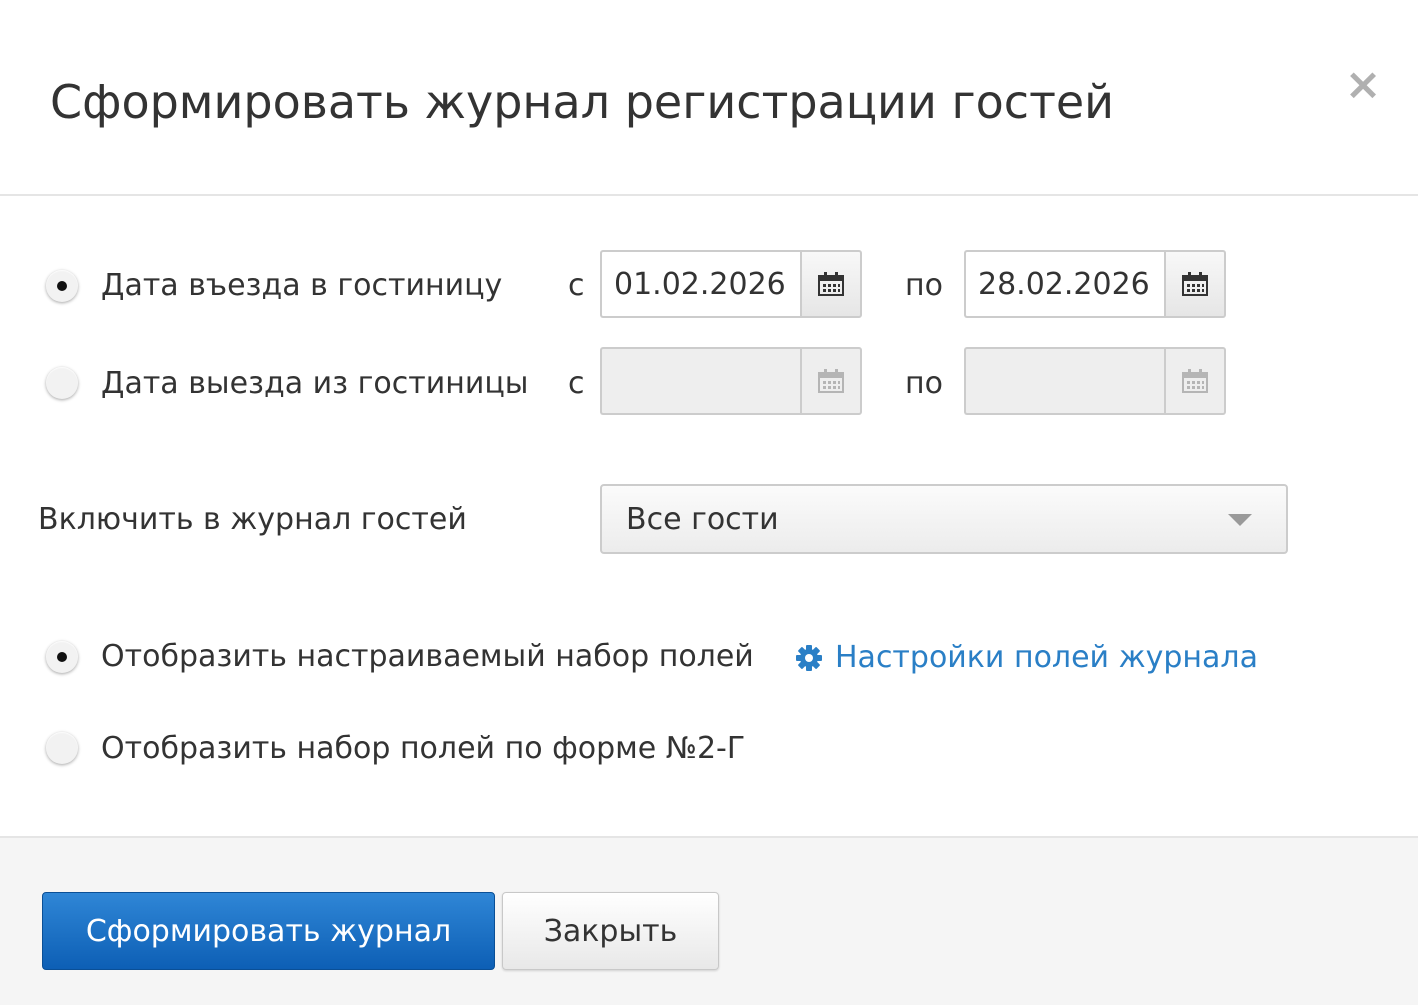  Describe the element at coordinates (427, 656) in the screenshot. I see `custom-fields-label: Отобразить настраиваемый набор полей` at that location.